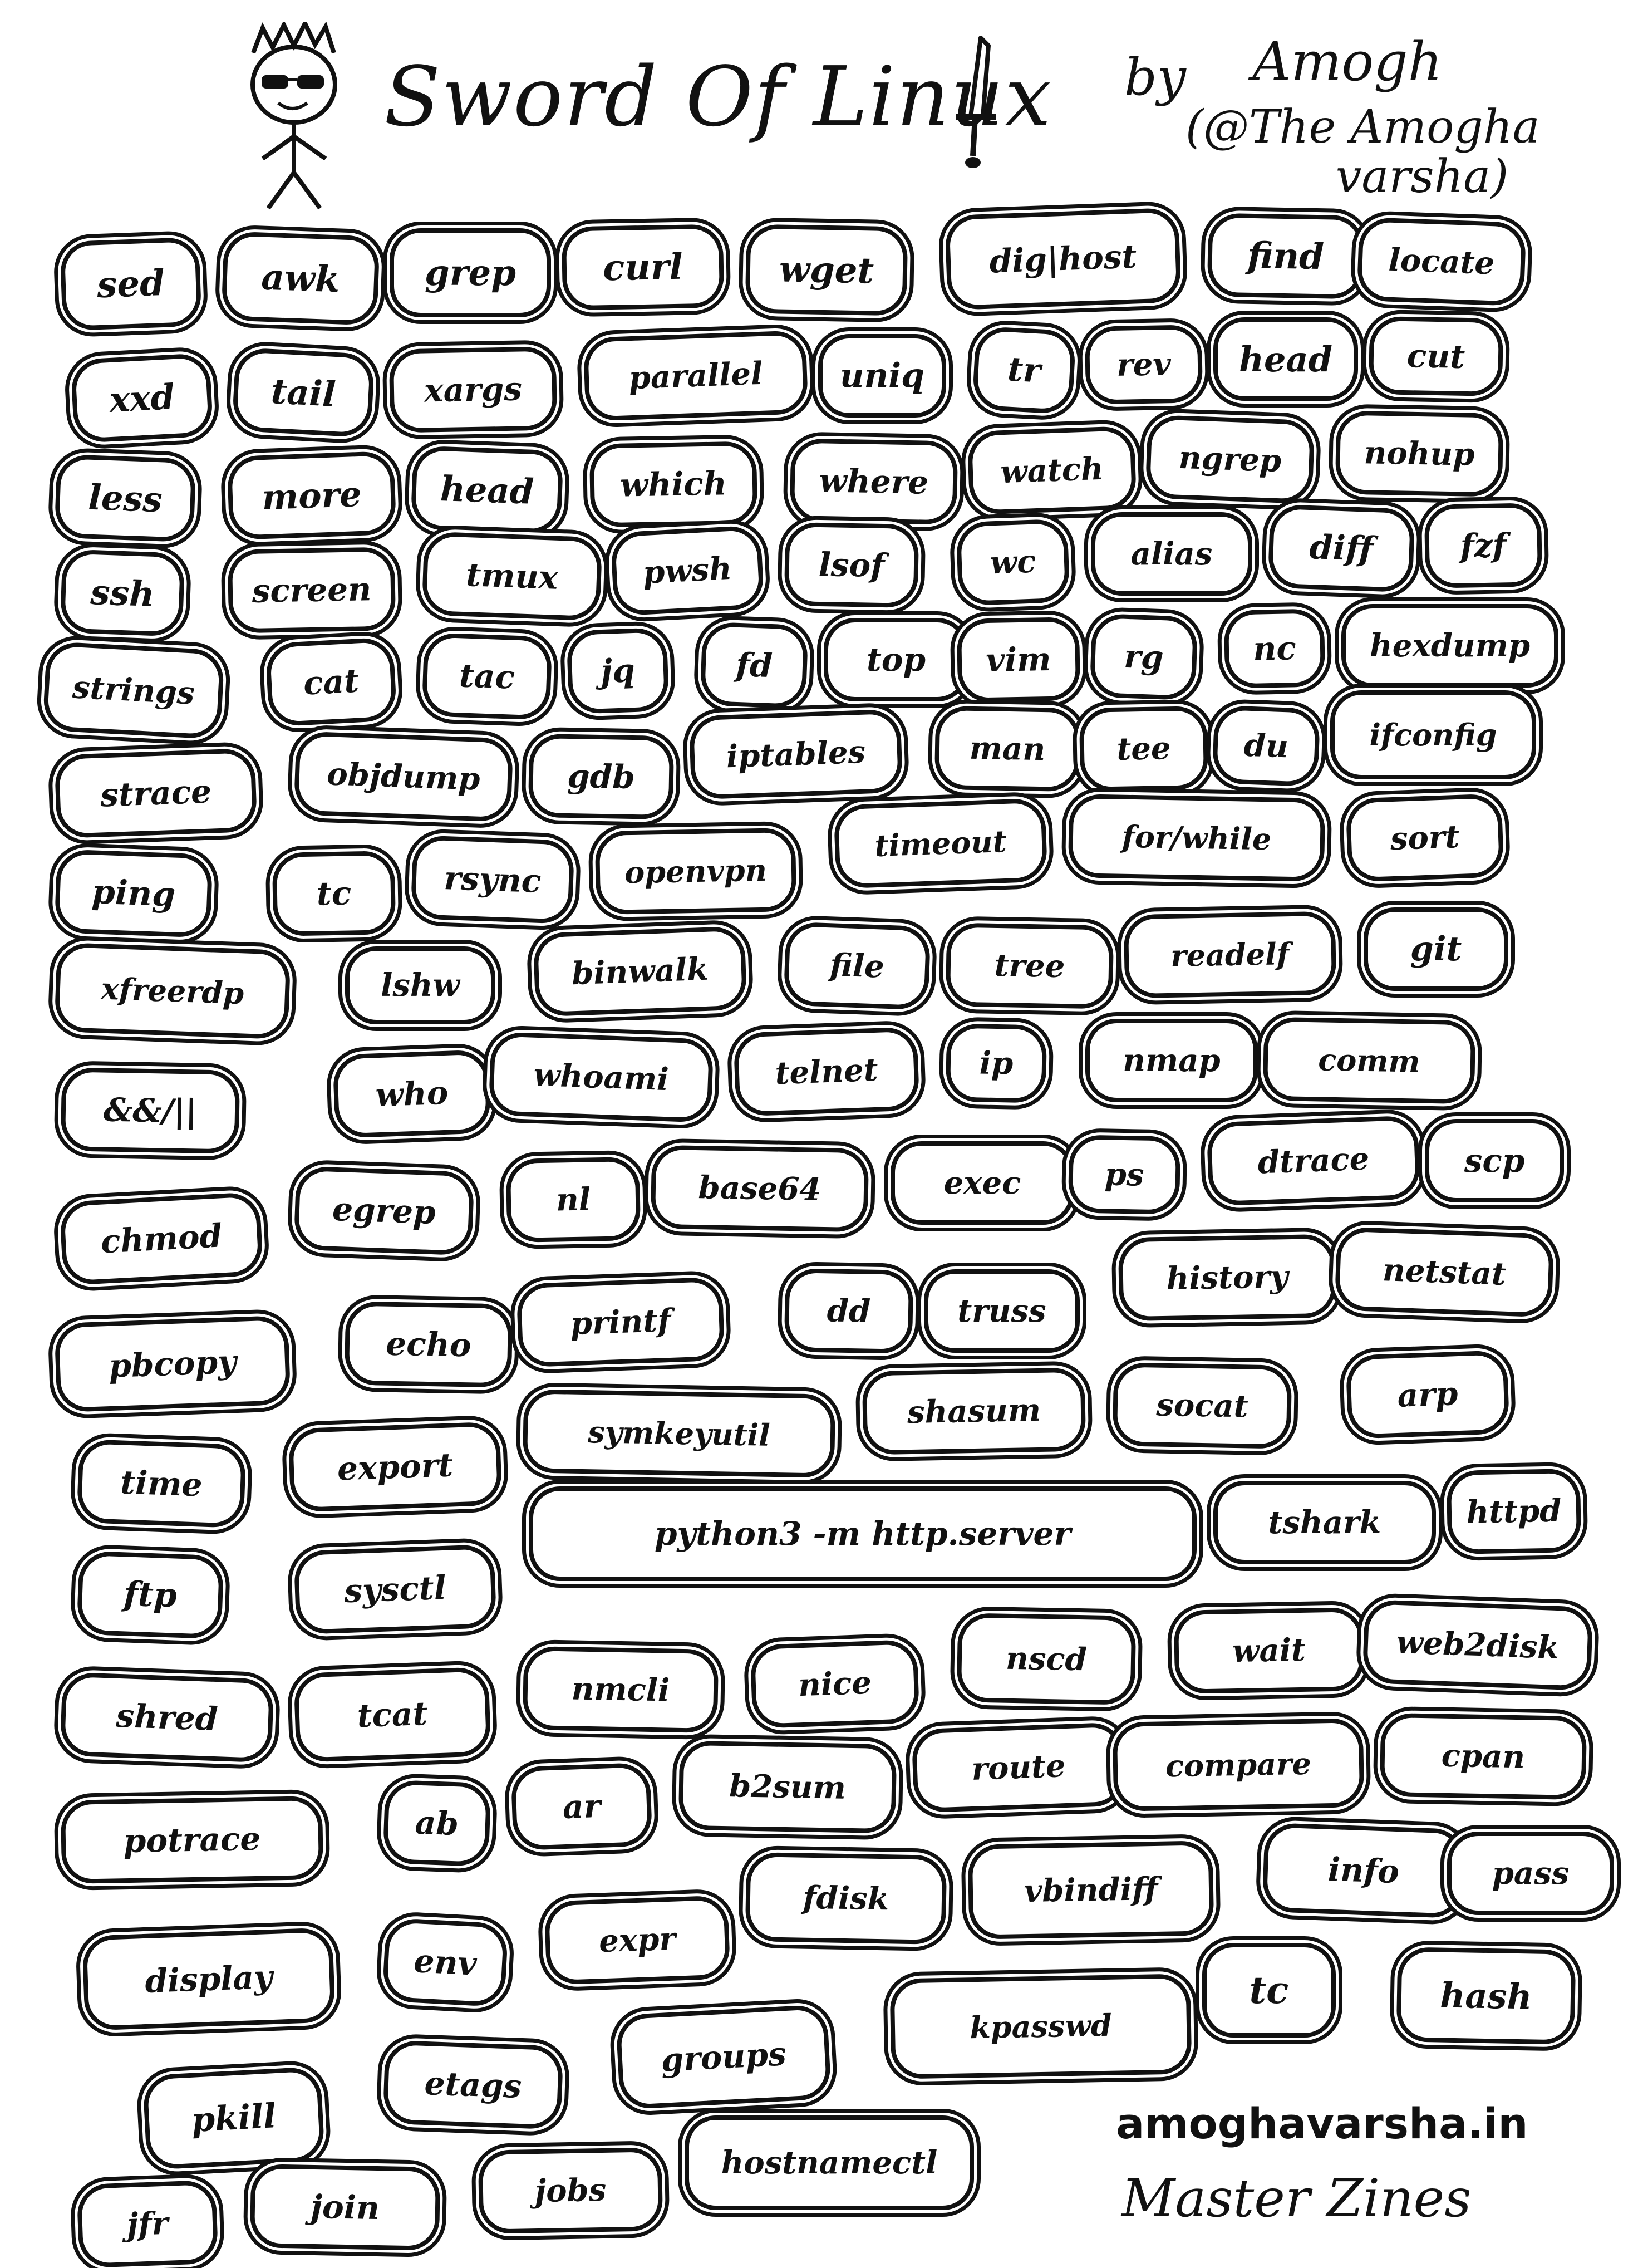 Image resolution: width=1643 pixels, height=2268 pixels. Describe the element at coordinates (392, 1714) in the screenshot. I see `command-cloud: tcat` at that location.